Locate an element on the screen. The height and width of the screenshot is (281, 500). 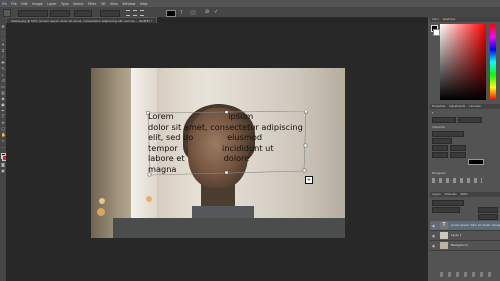
layer-row-layer1: ◉ Layer 1 is located at coordinates (465, 236).